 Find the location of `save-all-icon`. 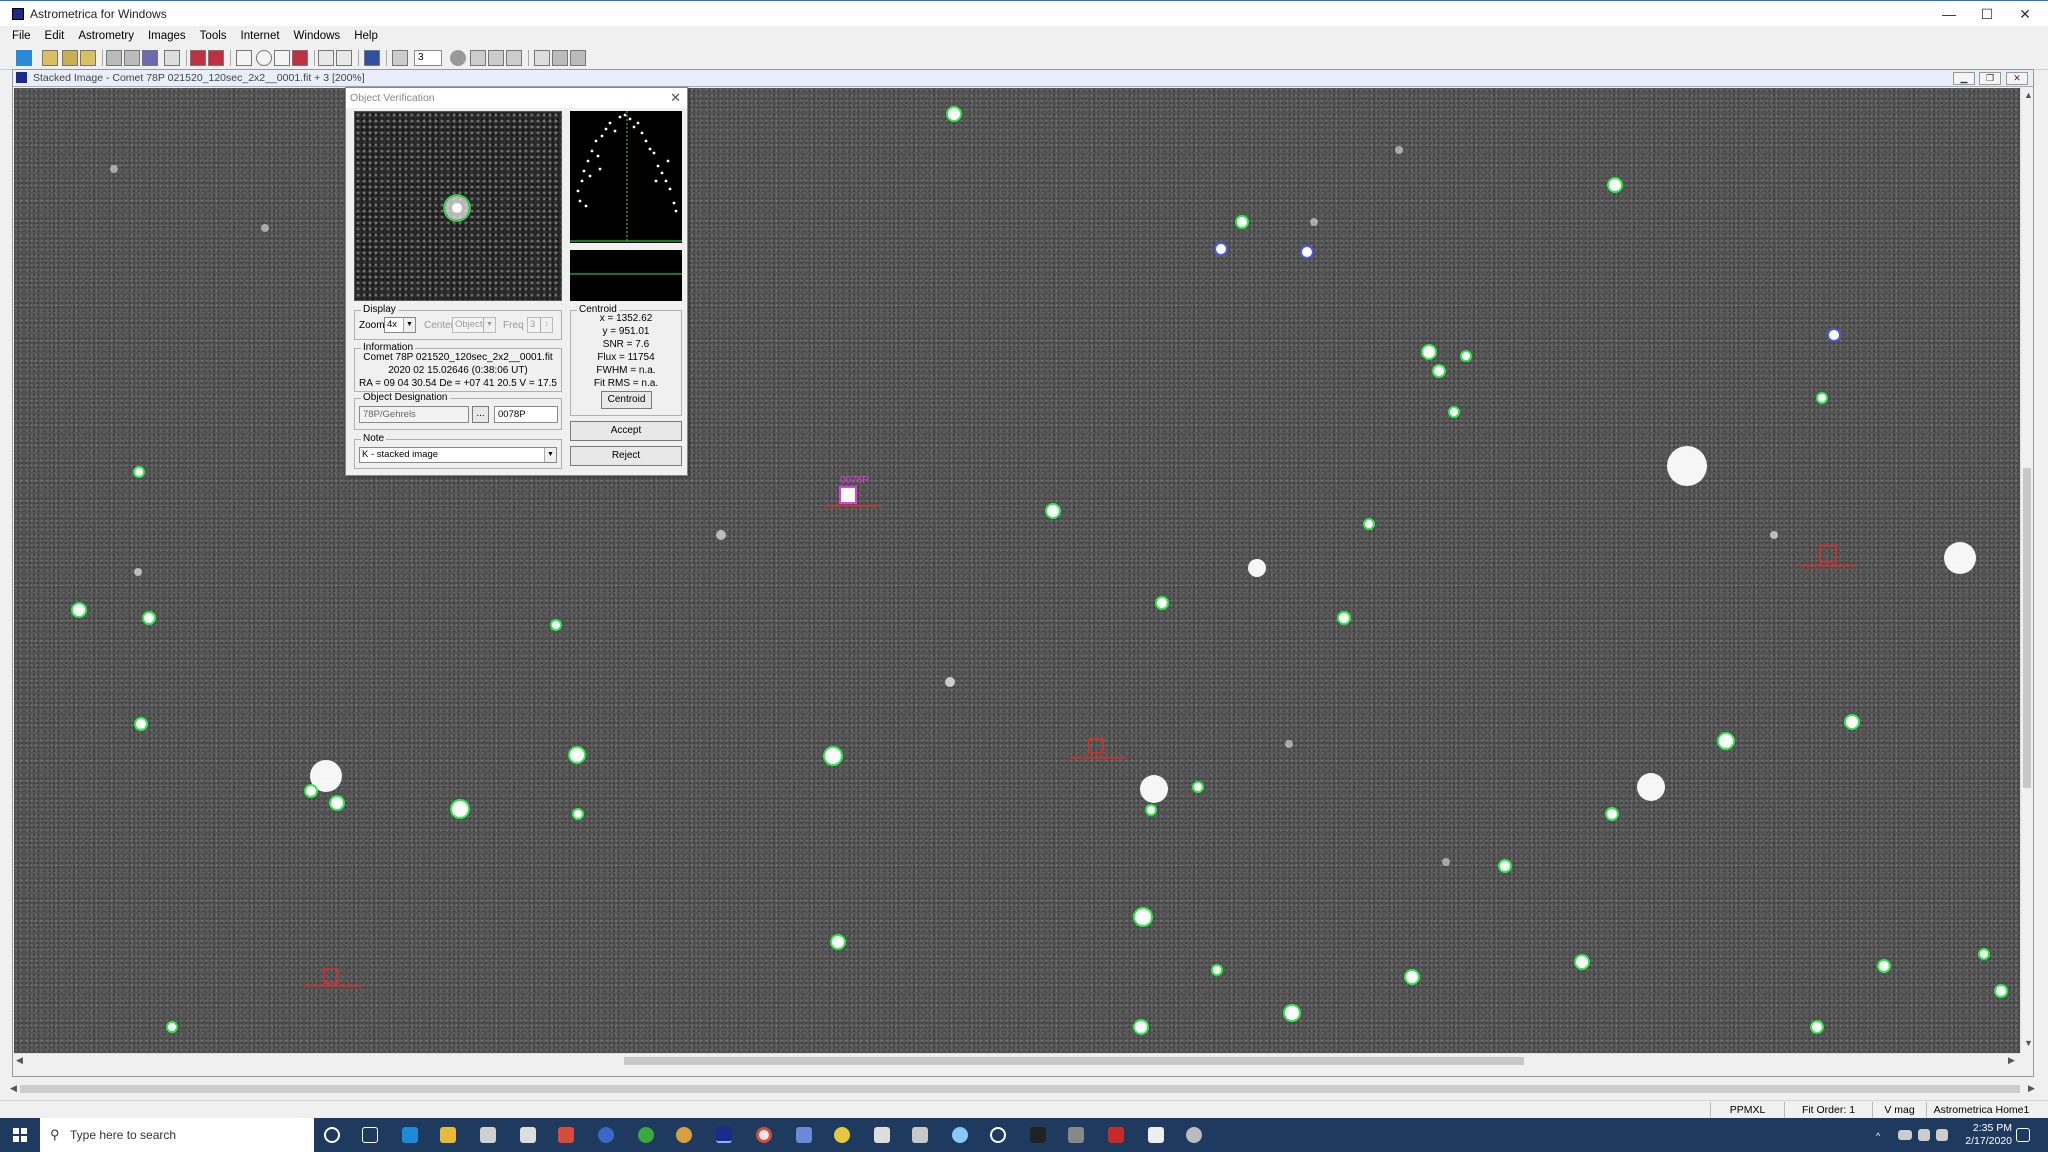

save-all-icon is located at coordinates (132, 58).